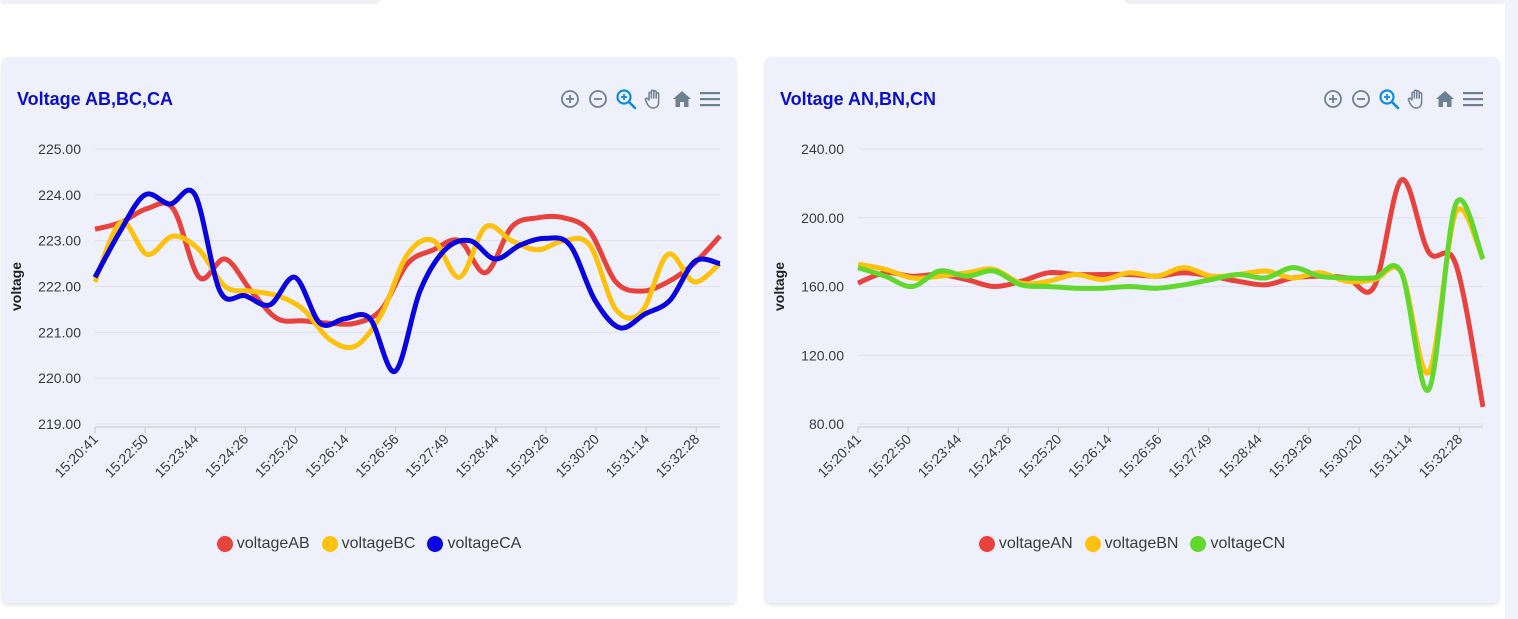  I want to click on chart-legend: voltageAB voltageBC voltageCA, so click(369, 544).